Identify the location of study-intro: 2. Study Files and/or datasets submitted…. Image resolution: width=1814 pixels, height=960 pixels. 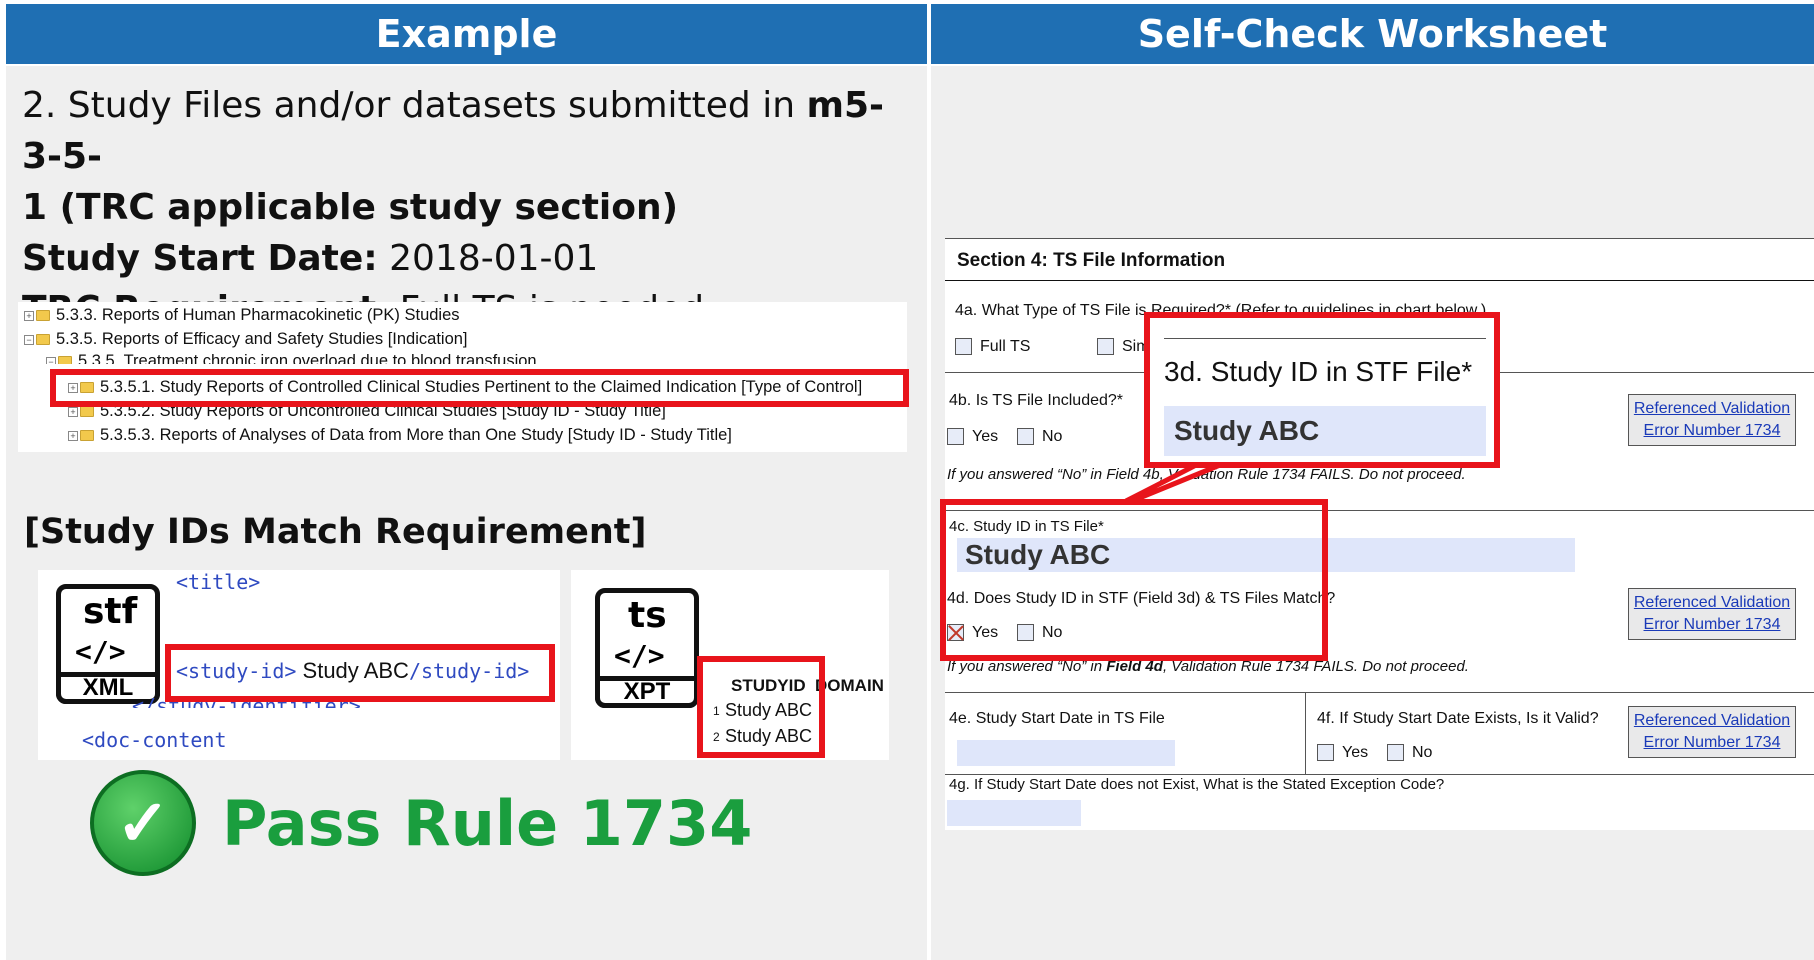
(472, 207).